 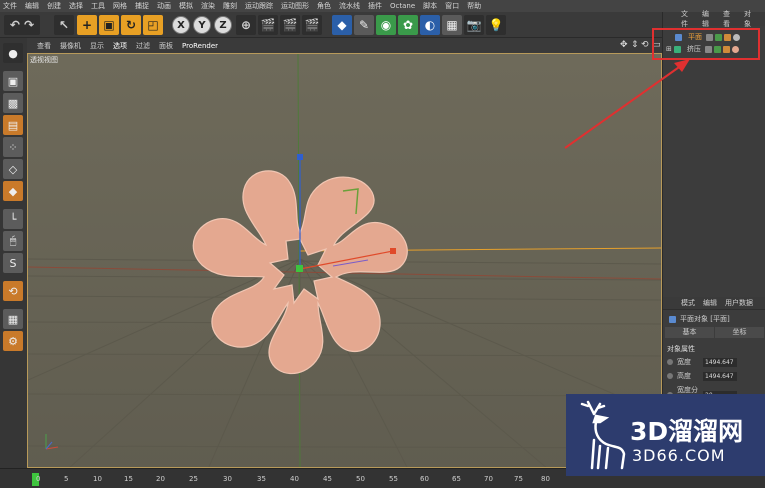 I want to click on floor-icon: ▦, so click(x=452, y=25).